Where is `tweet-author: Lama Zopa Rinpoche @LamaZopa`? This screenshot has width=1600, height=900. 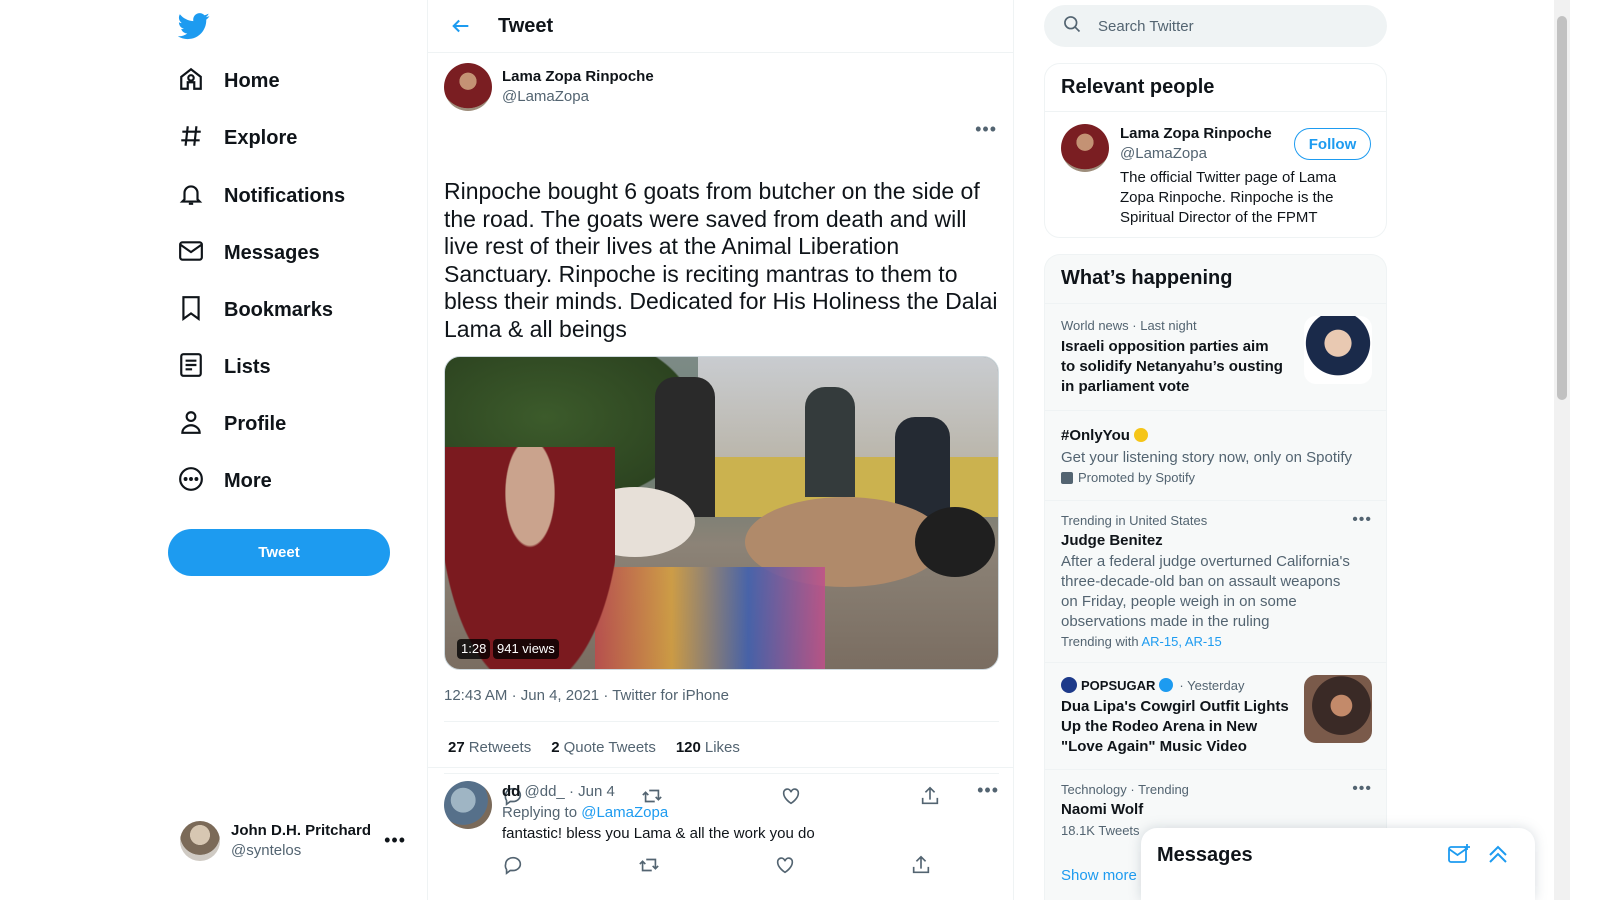
tweet-author: Lama Zopa Rinpoche @LamaZopa is located at coordinates (549, 87).